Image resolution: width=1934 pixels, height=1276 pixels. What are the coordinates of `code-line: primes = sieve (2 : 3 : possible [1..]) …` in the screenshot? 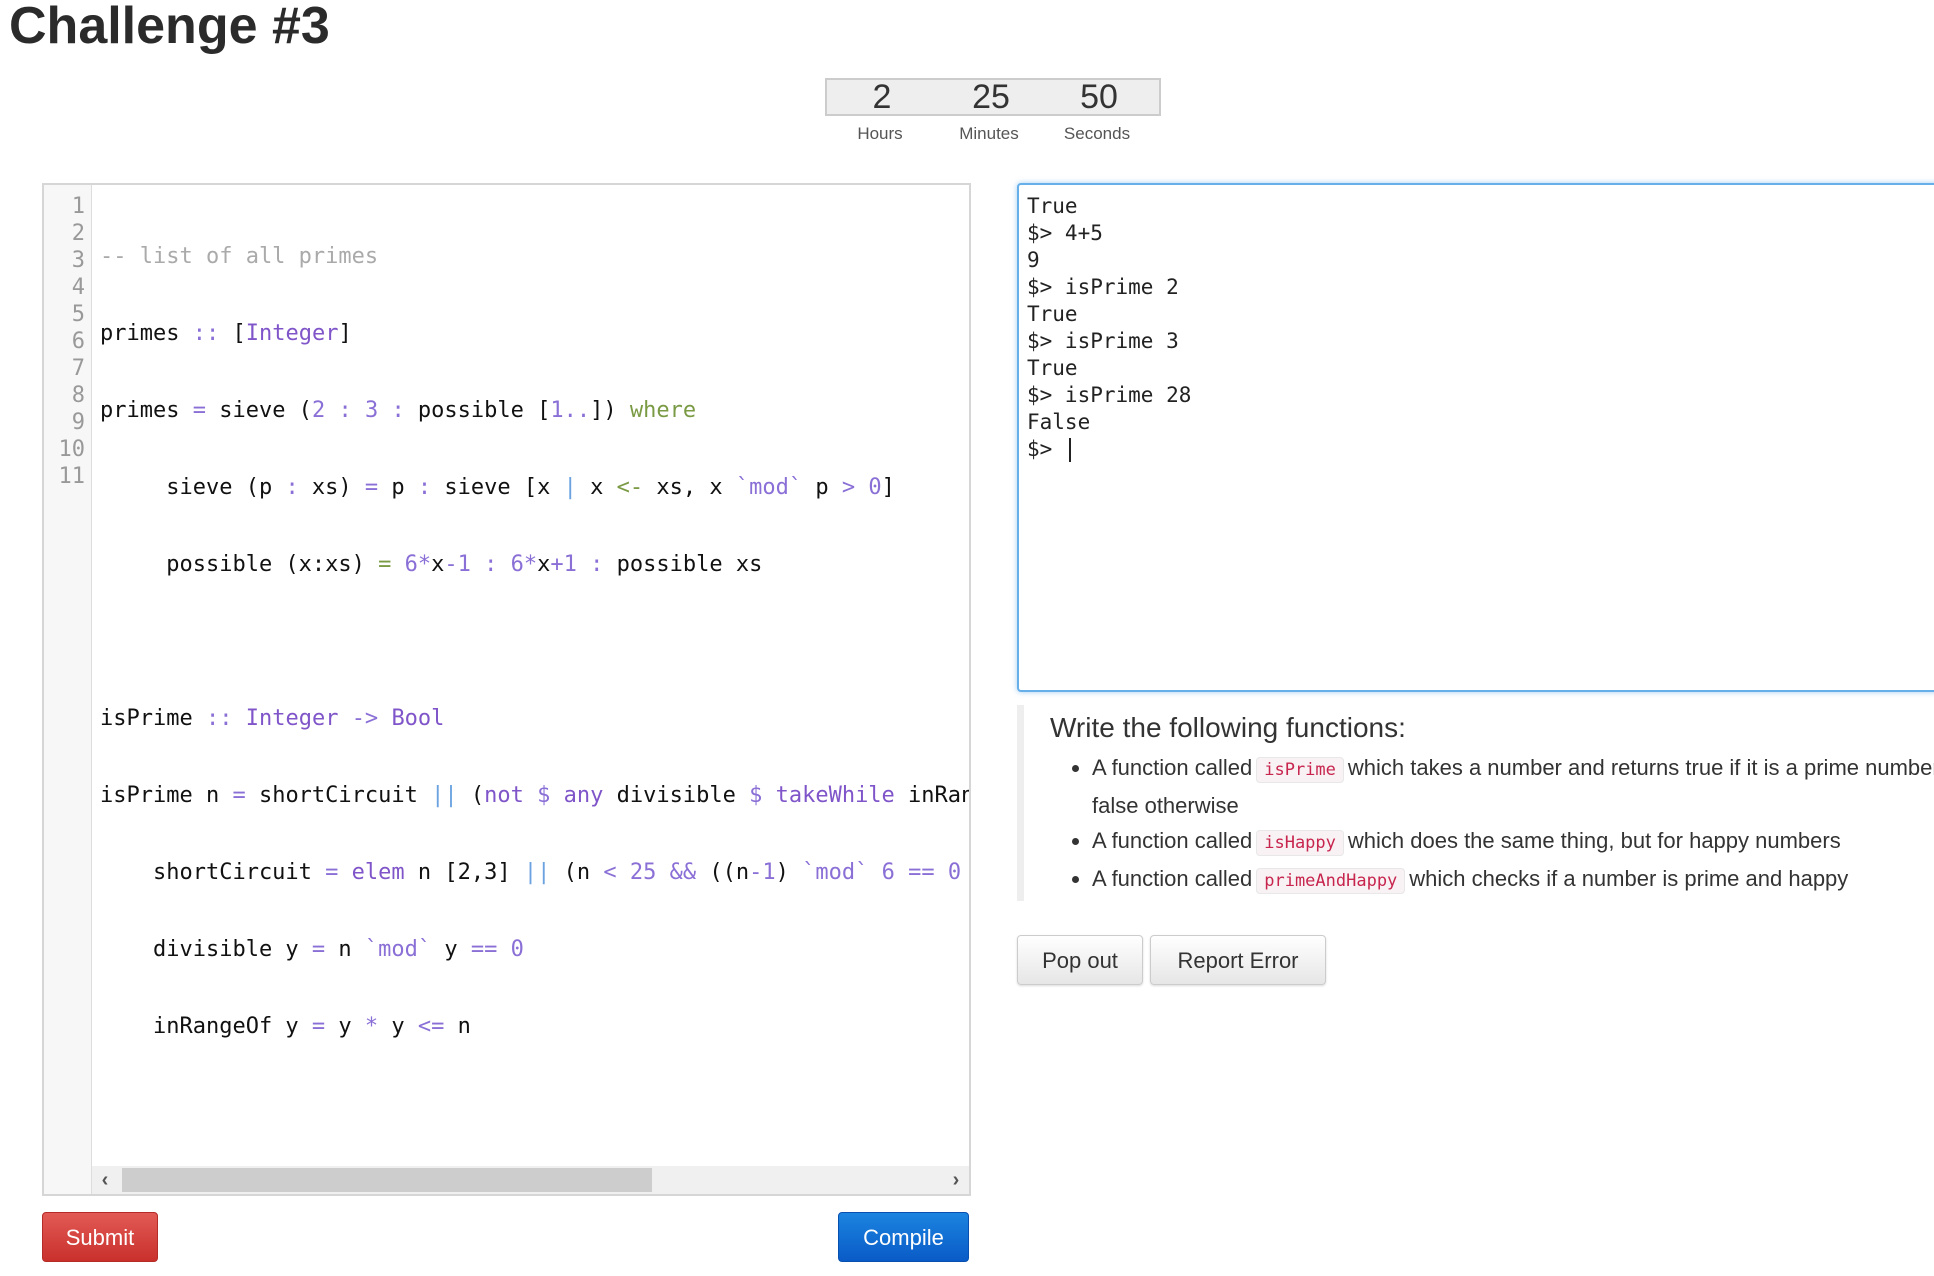 It's located at (398, 410).